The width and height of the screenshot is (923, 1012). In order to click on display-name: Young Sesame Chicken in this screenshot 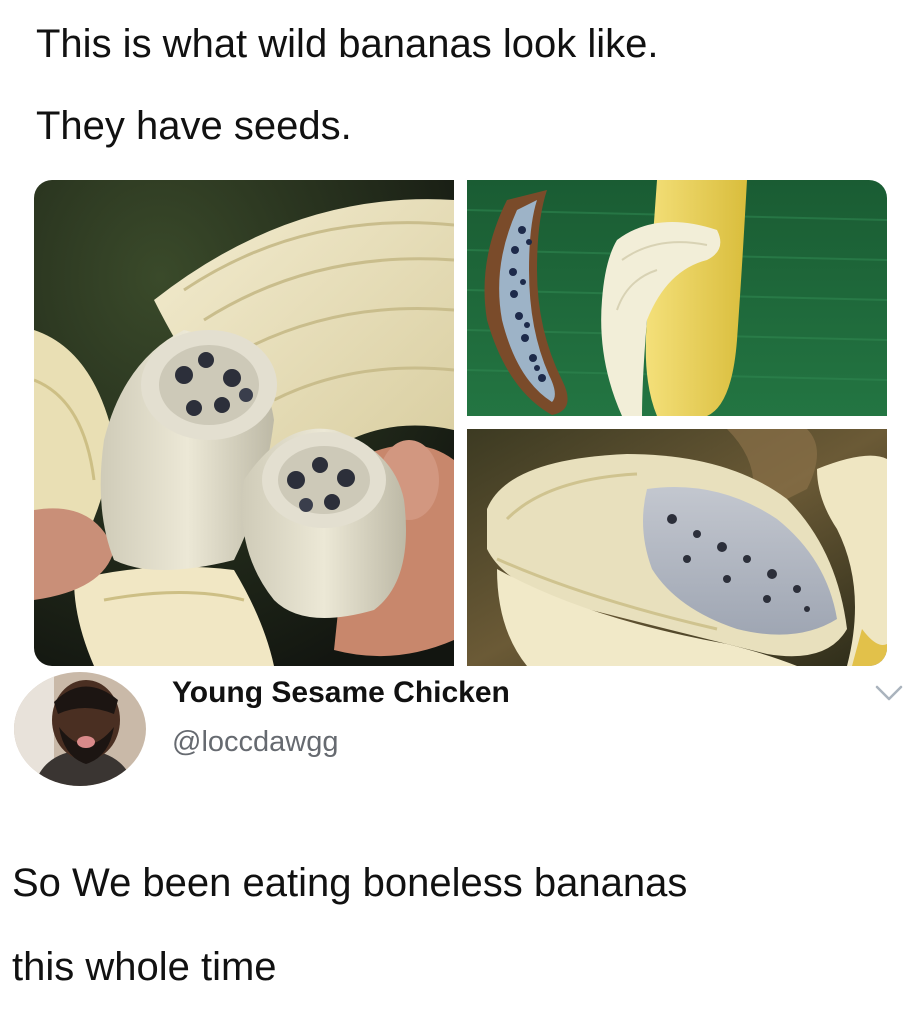, I will do `click(341, 693)`.